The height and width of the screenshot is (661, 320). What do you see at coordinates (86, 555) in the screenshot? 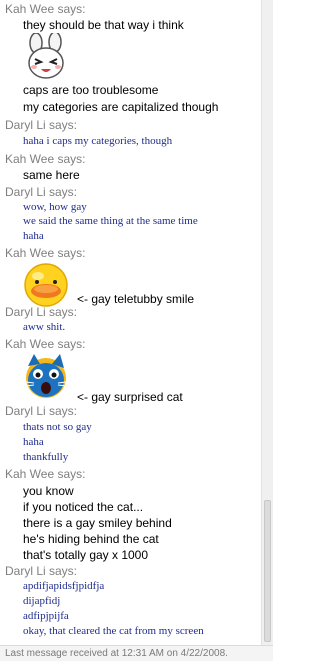
I see `message-line: that's totally gay x 1000` at bounding box center [86, 555].